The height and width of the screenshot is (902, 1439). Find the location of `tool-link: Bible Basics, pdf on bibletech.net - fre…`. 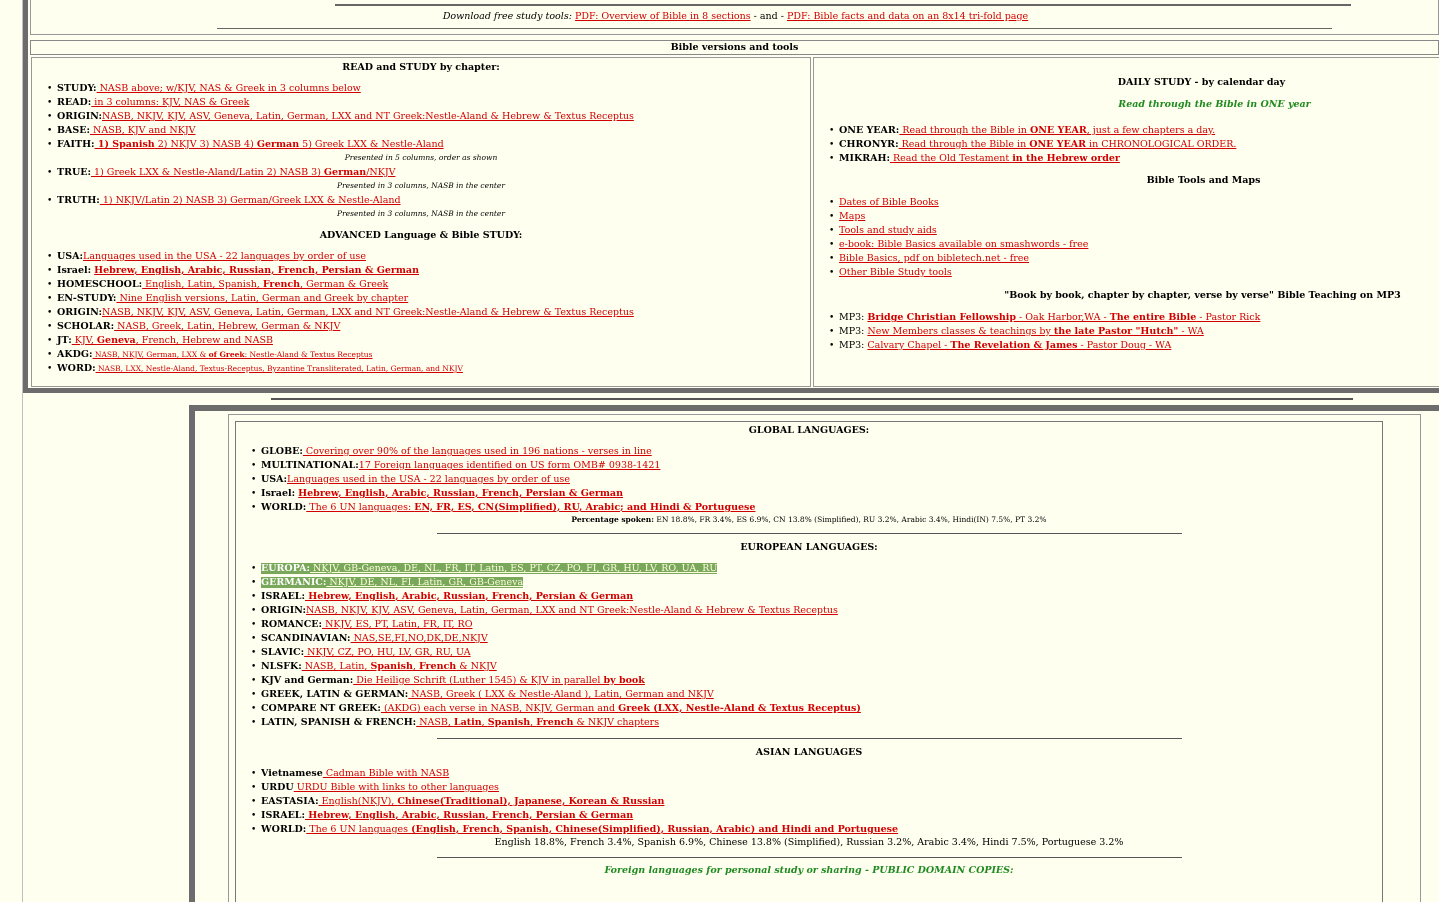

tool-link: Bible Basics, pdf on bibletech.net - fre… is located at coordinates (934, 258).